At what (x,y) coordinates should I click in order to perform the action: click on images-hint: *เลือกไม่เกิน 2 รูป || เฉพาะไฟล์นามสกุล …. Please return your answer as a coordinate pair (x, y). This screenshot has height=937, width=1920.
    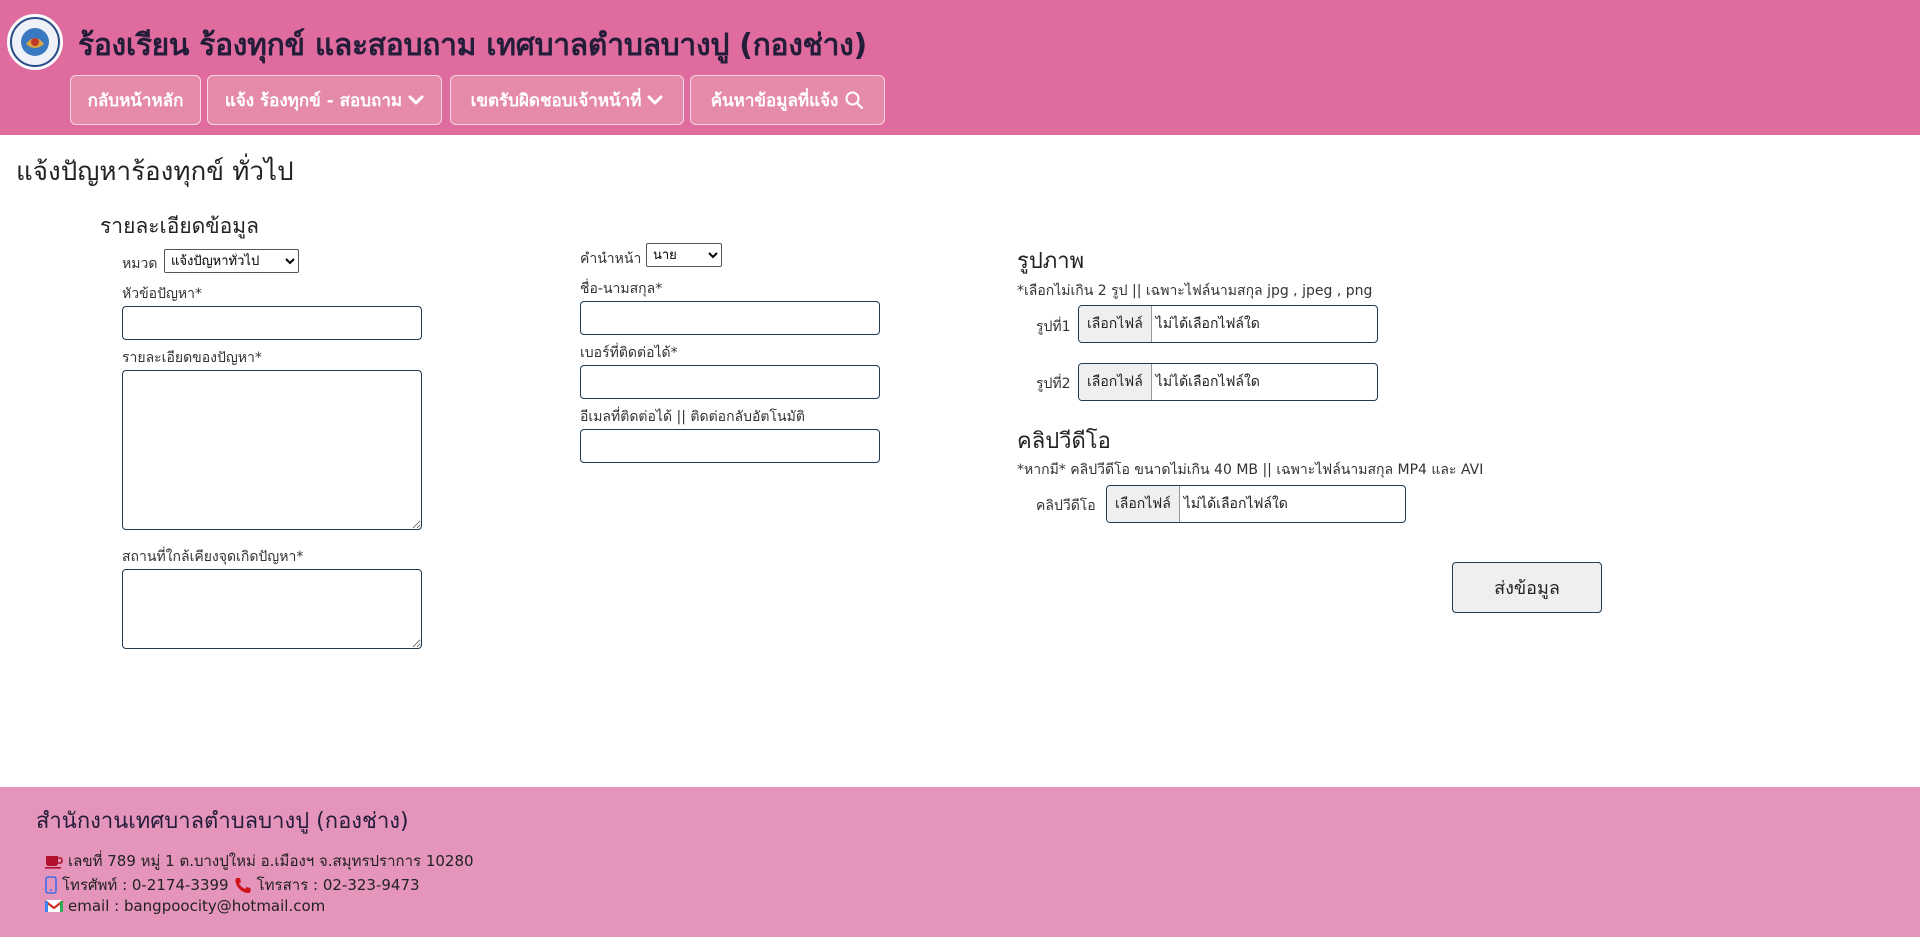
    Looking at the image, I should click on (1195, 291).